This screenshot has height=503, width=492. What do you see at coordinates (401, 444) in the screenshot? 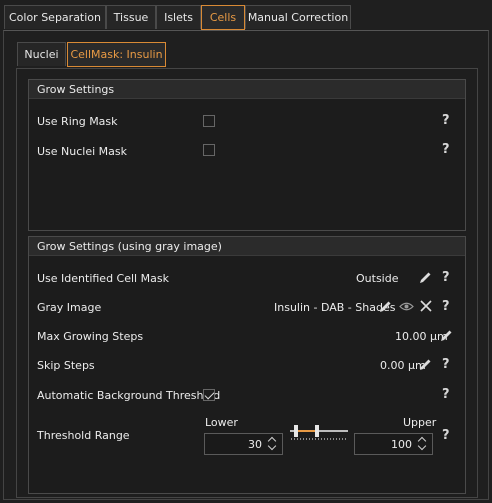
I see `upper-threshold-value: 100` at bounding box center [401, 444].